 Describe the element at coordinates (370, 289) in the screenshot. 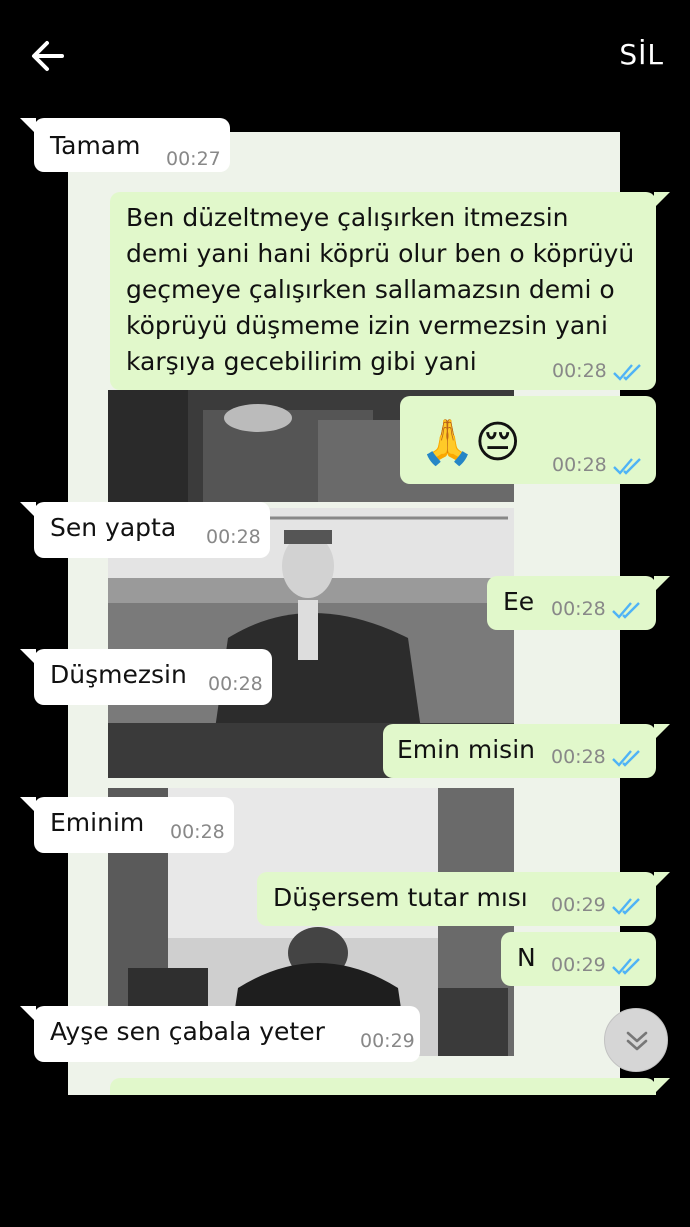

I see `message-line: geçmeye çalışırken sallamazsın demi o` at that location.